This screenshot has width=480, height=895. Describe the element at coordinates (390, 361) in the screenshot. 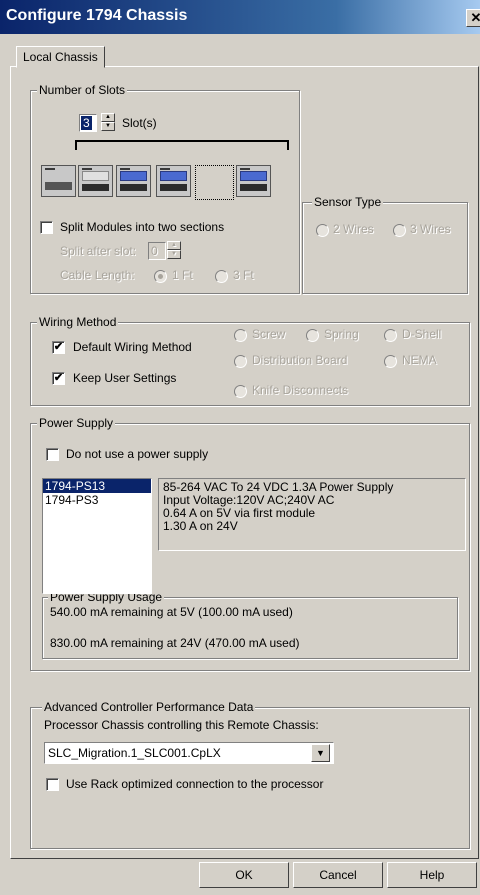

I see `wiring-nema-radio` at that location.